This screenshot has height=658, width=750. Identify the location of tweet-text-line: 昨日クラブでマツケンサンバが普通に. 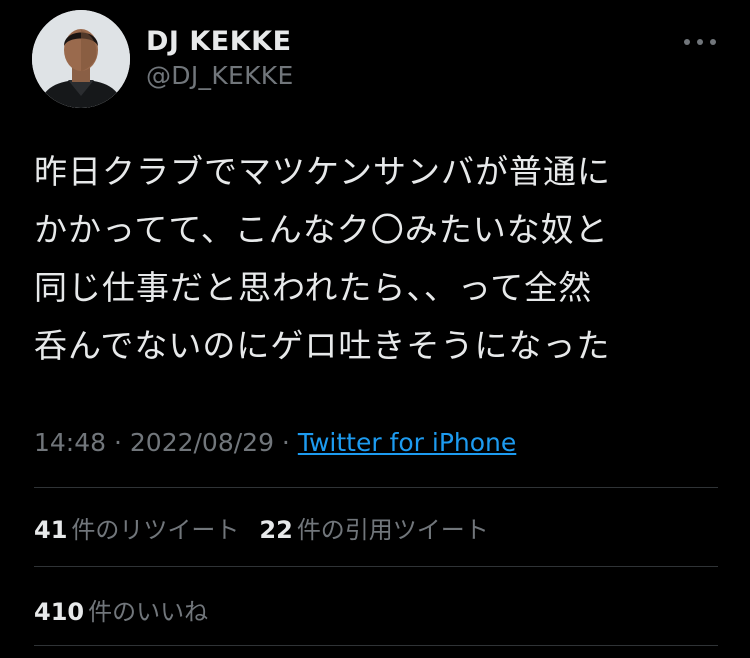
(323, 171).